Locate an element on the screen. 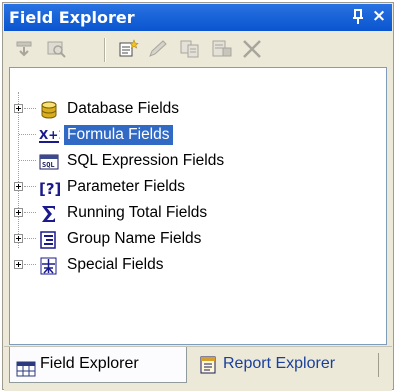  browse-data-button is located at coordinates (56, 49).